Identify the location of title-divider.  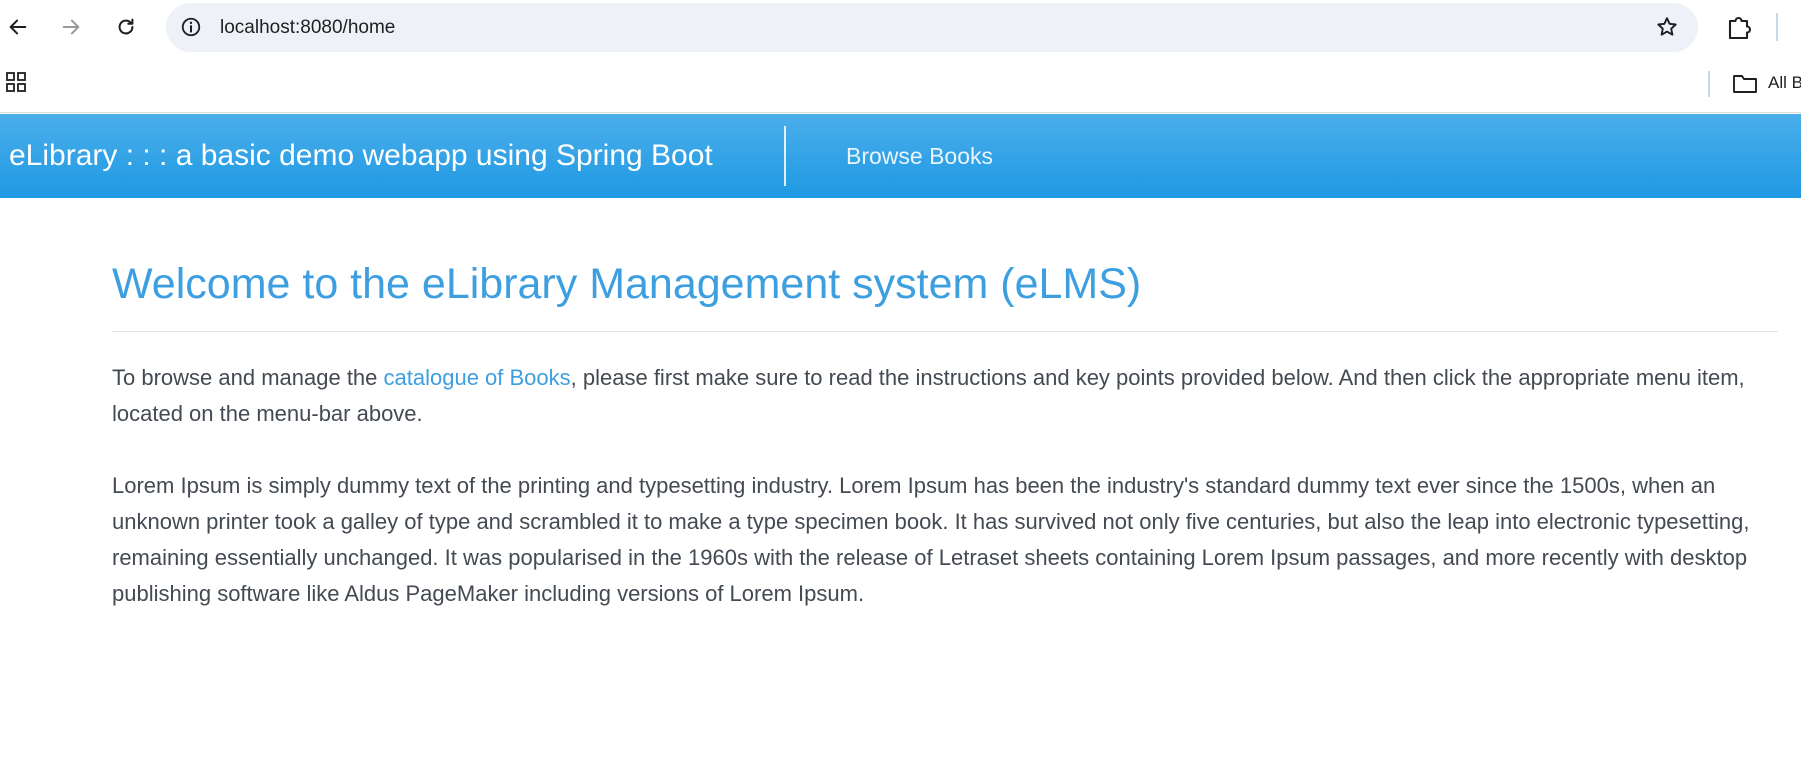
(945, 331).